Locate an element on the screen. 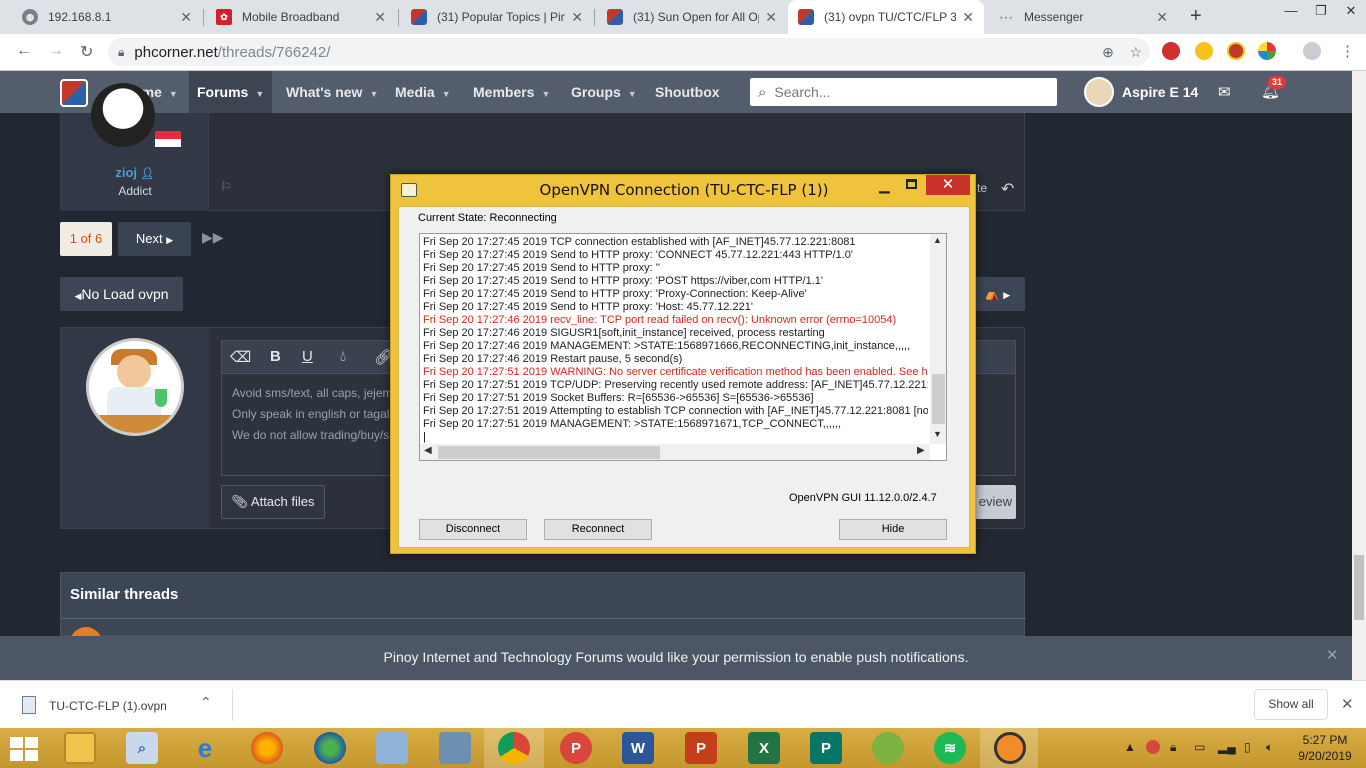 The width and height of the screenshot is (1366, 768). spotify-icon: ≋ is located at coordinates (950, 748).